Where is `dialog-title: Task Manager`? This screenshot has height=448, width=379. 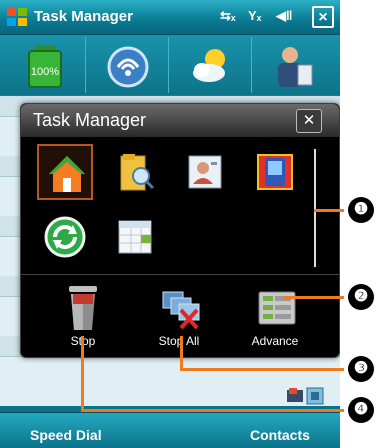
dialog-title: Task Manager is located at coordinates (90, 120).